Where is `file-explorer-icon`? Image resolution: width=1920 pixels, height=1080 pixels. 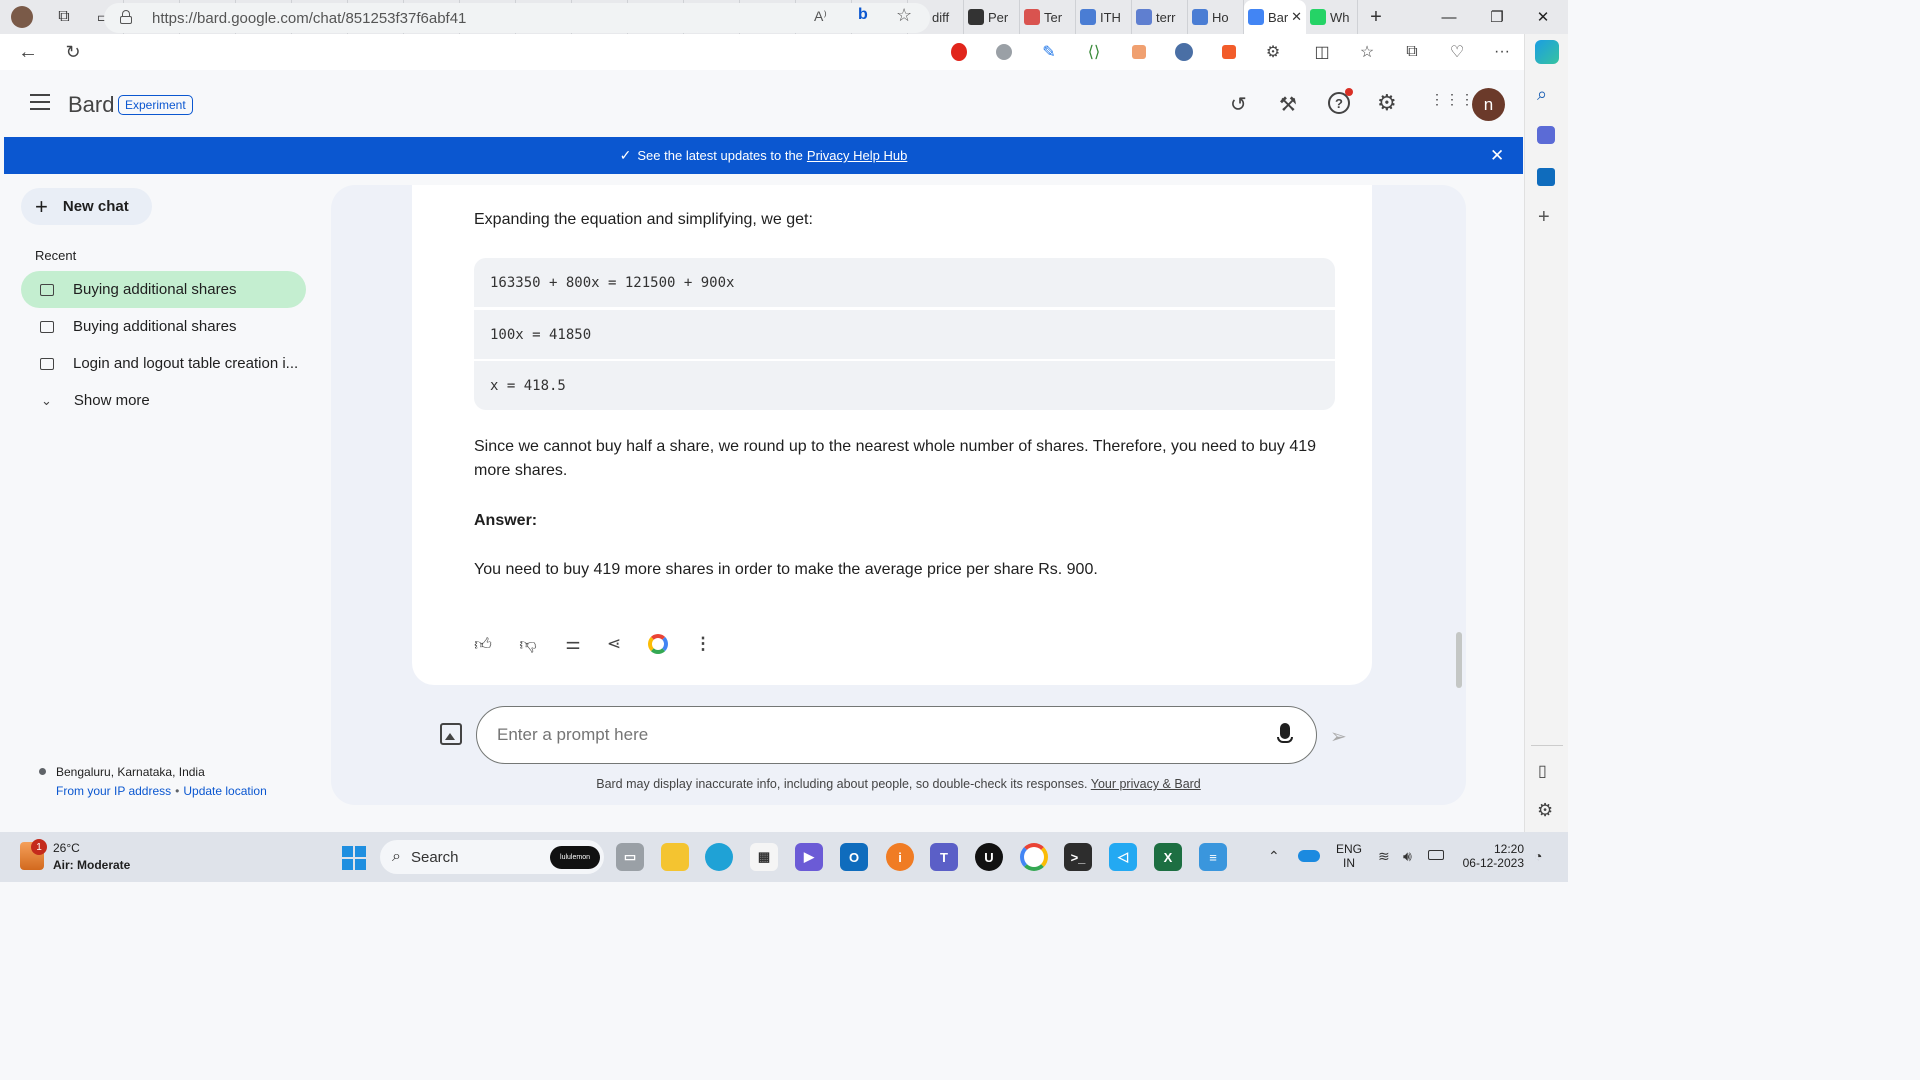
file-explorer-icon is located at coordinates (675, 857).